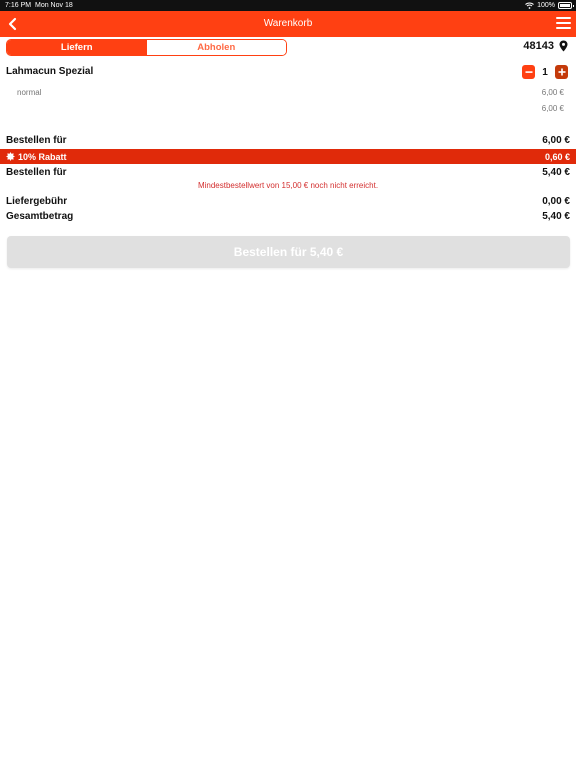 The height and width of the screenshot is (768, 576). What do you see at coordinates (288, 201) in the screenshot?
I see `delivery-fee-row: Liefergebühr 0,00 €` at bounding box center [288, 201].